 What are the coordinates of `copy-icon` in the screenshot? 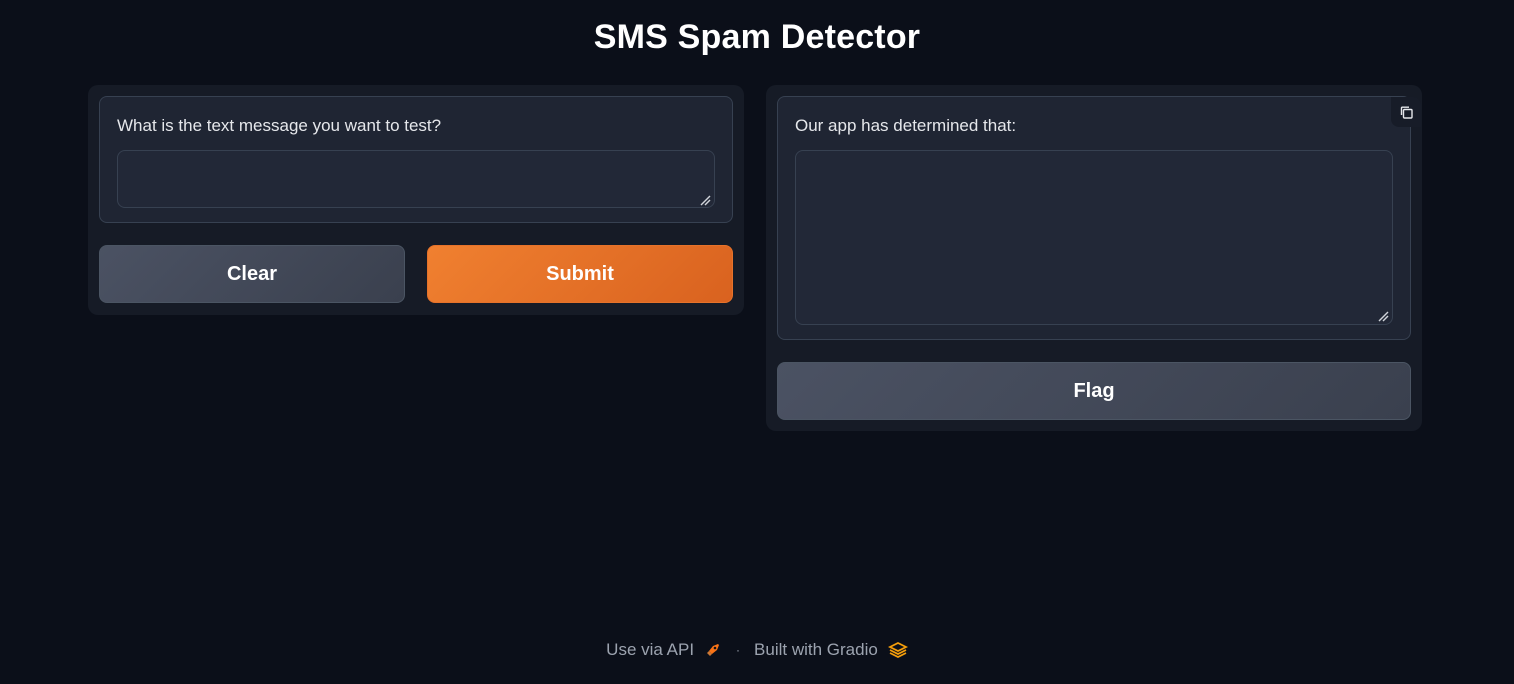 It's located at (1406, 112).